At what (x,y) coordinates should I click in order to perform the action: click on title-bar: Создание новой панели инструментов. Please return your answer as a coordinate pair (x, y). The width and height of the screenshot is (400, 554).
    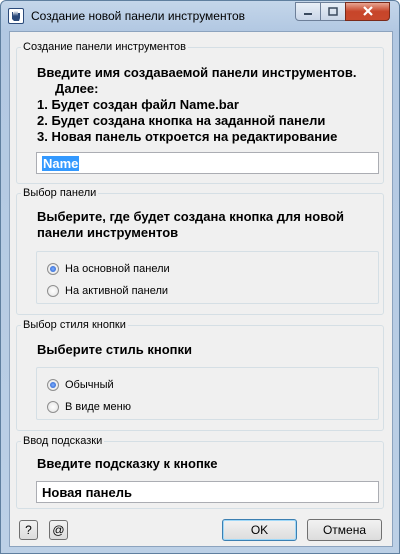
    Looking at the image, I should click on (200, 16).